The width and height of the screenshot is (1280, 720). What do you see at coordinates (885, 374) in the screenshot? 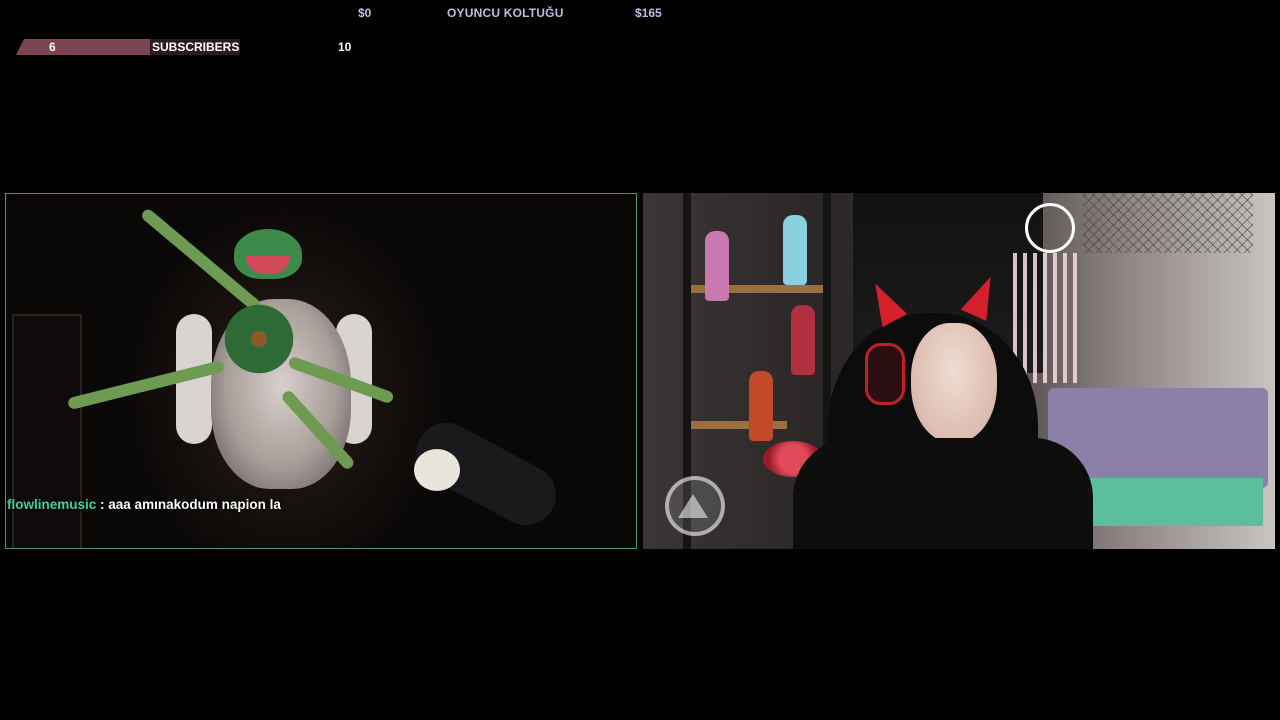
I see `streamer-headphone` at bounding box center [885, 374].